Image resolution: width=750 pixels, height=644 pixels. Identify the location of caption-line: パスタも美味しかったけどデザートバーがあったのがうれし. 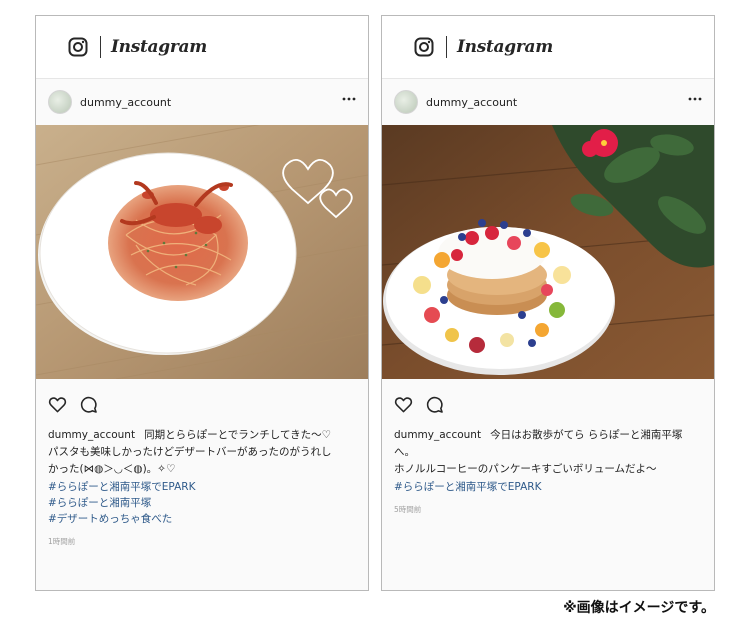
(190, 452).